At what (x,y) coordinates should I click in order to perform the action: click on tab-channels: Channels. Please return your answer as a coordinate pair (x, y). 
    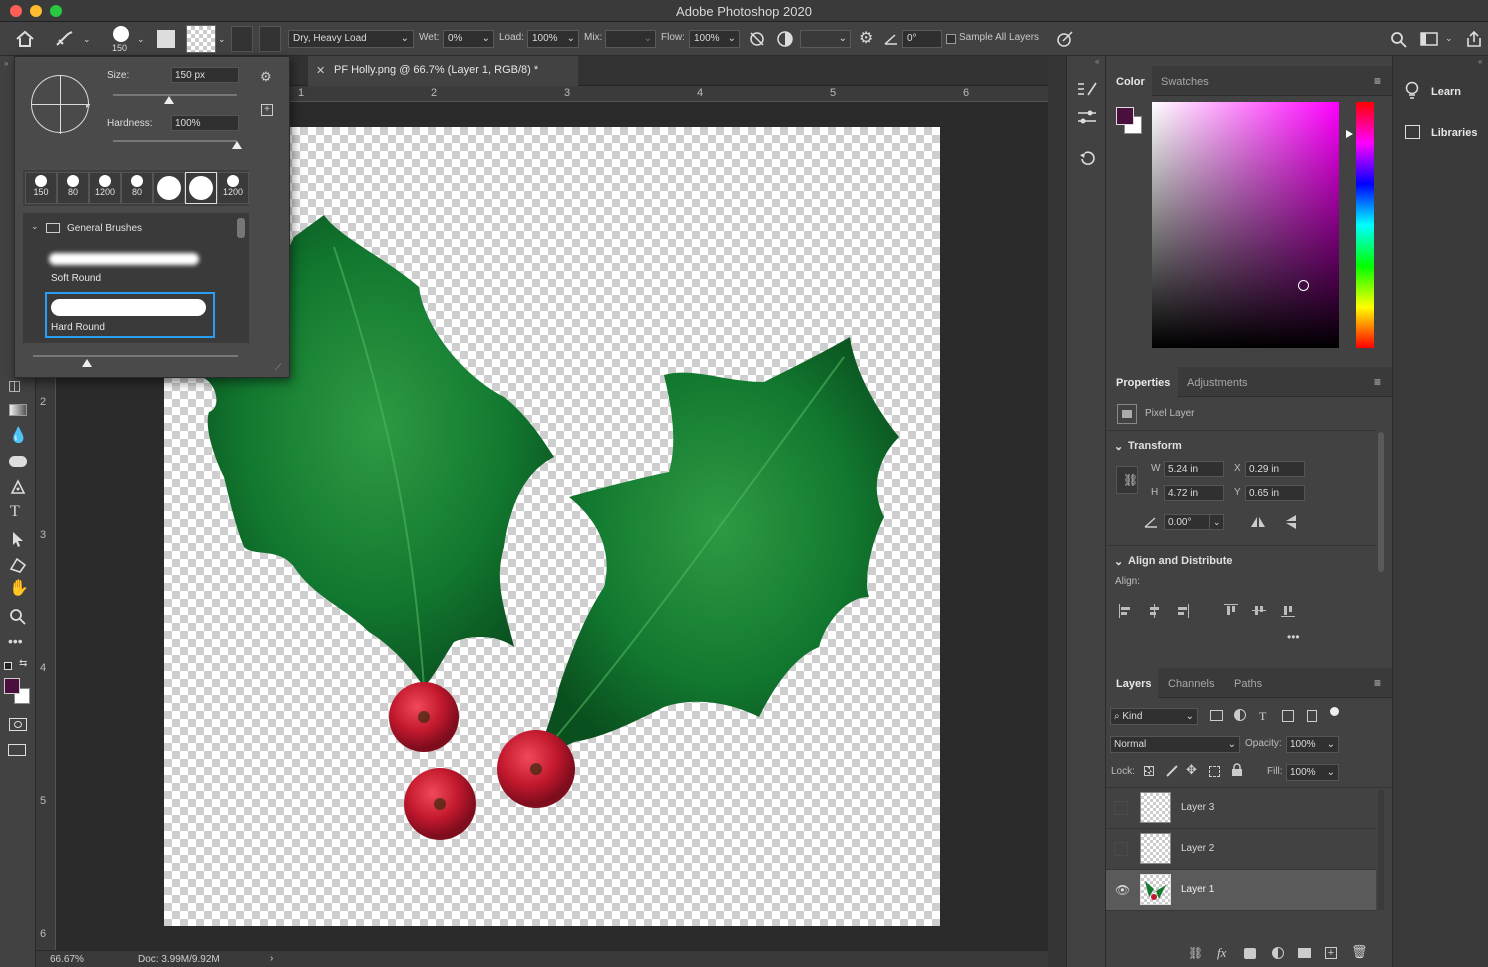
    Looking at the image, I should click on (1198, 683).